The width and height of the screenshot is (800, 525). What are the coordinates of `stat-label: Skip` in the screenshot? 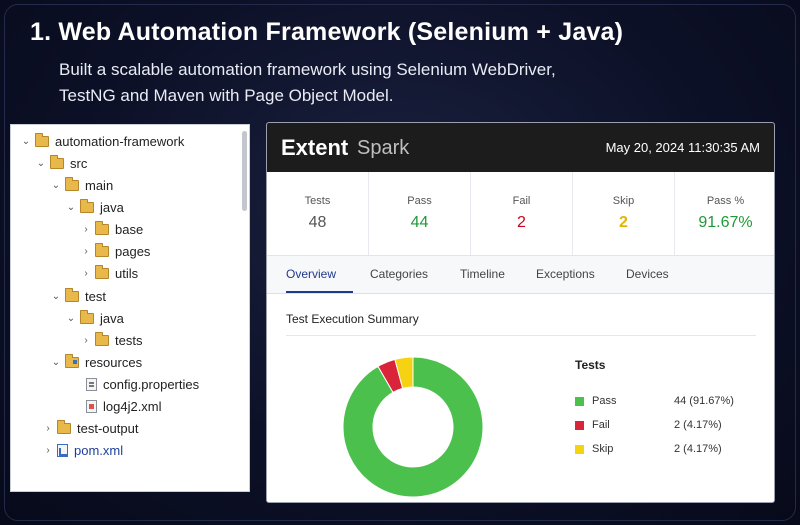 It's located at (623, 201).